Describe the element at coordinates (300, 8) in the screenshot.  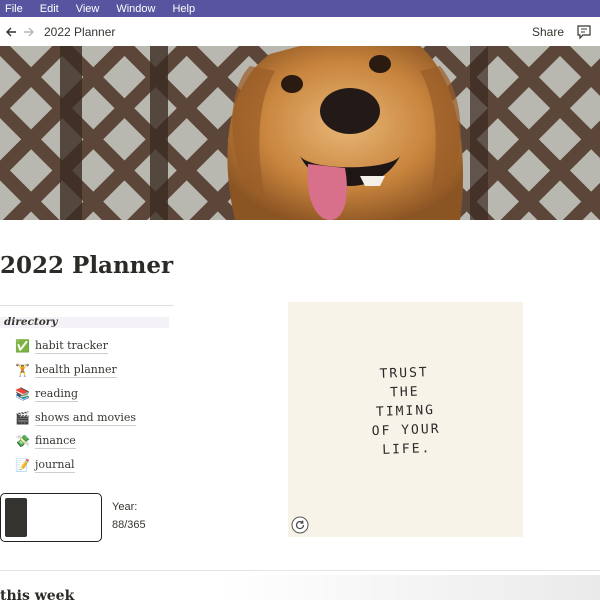
I see `menu-bar: File Edit View Window Help` at that location.